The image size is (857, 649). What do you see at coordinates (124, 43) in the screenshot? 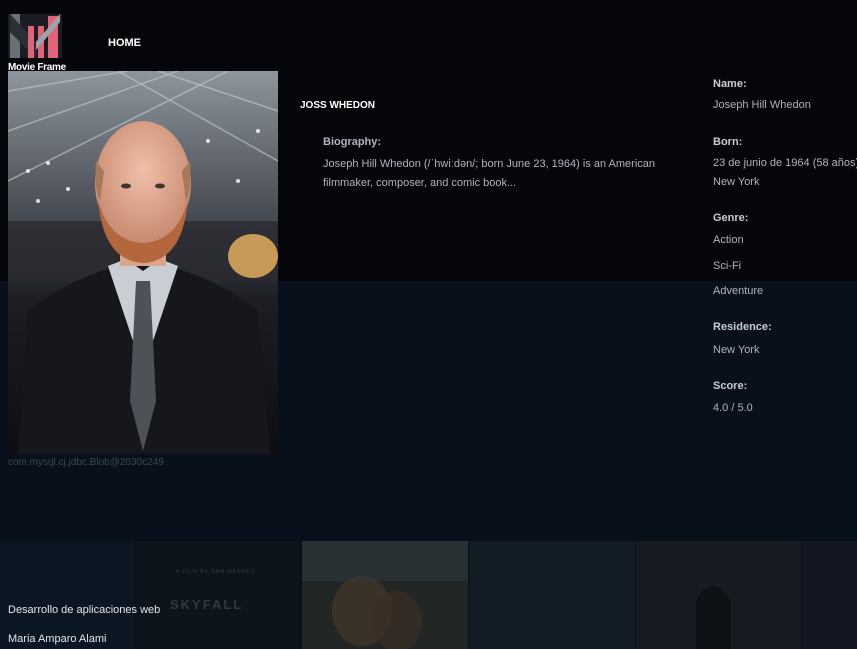
I see `nav-home-link: HOME` at bounding box center [124, 43].